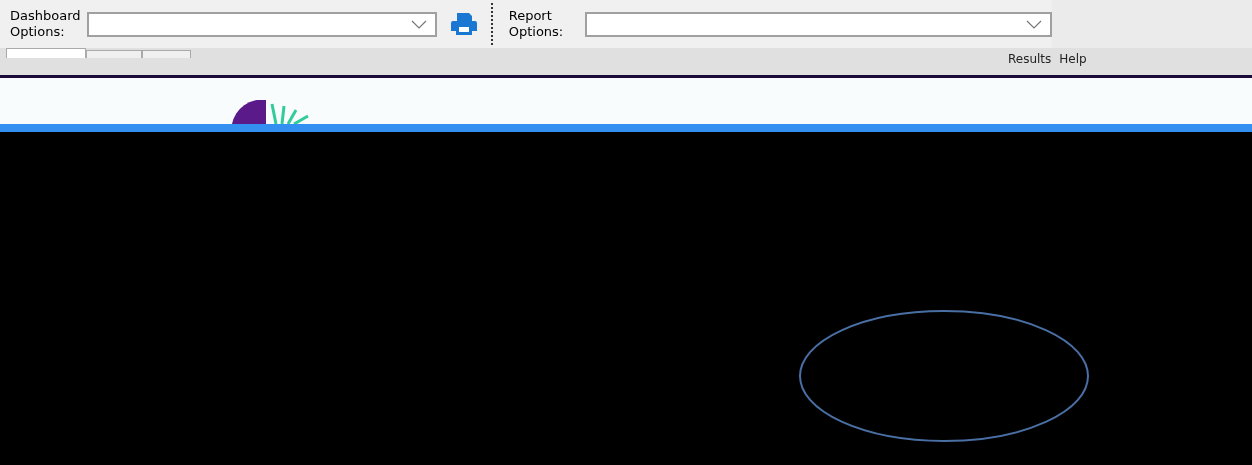  I want to click on menu-item: Results, so click(1030, 59).